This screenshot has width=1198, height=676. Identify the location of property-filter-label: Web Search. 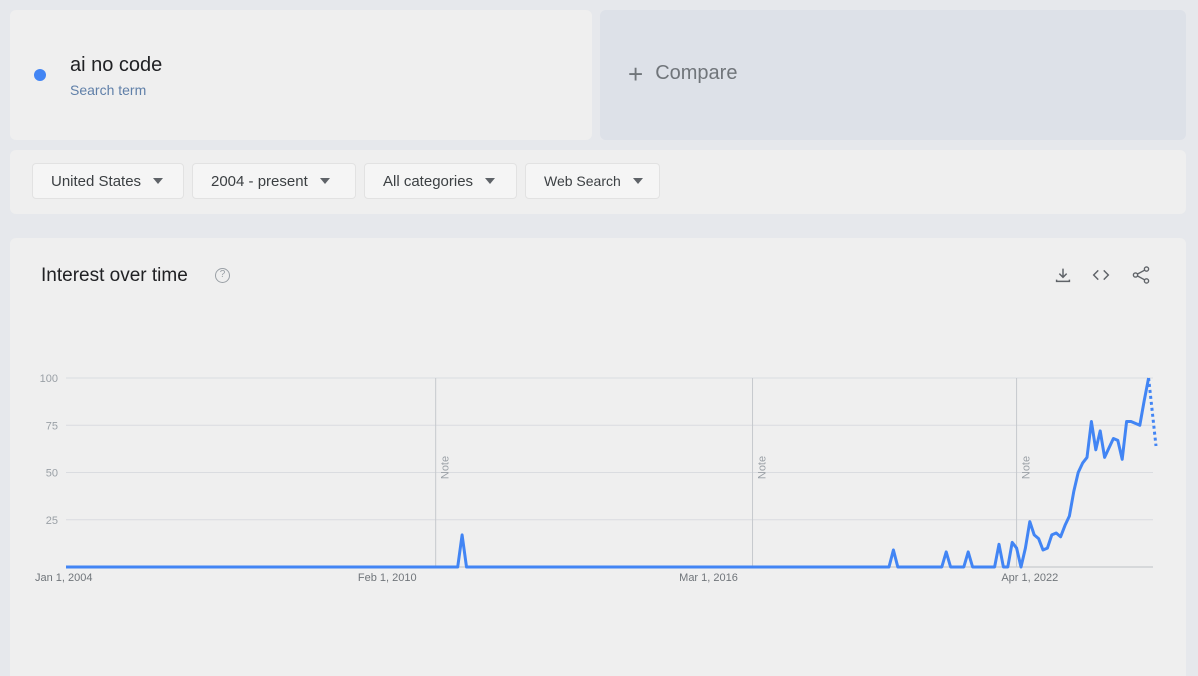
(582, 181).